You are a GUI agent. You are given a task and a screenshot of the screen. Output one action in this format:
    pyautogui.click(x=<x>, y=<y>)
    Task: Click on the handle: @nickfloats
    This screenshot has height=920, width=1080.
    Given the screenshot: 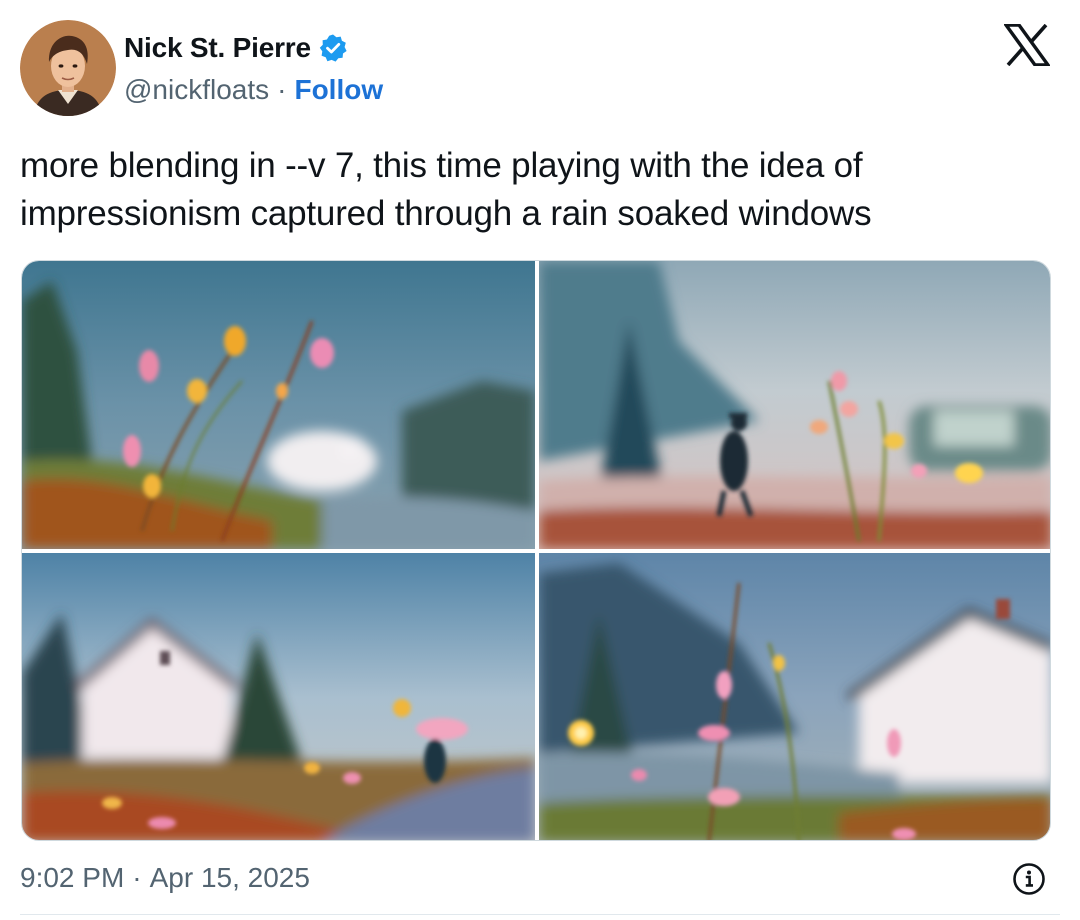 What is the action you would take?
    pyautogui.click(x=196, y=90)
    